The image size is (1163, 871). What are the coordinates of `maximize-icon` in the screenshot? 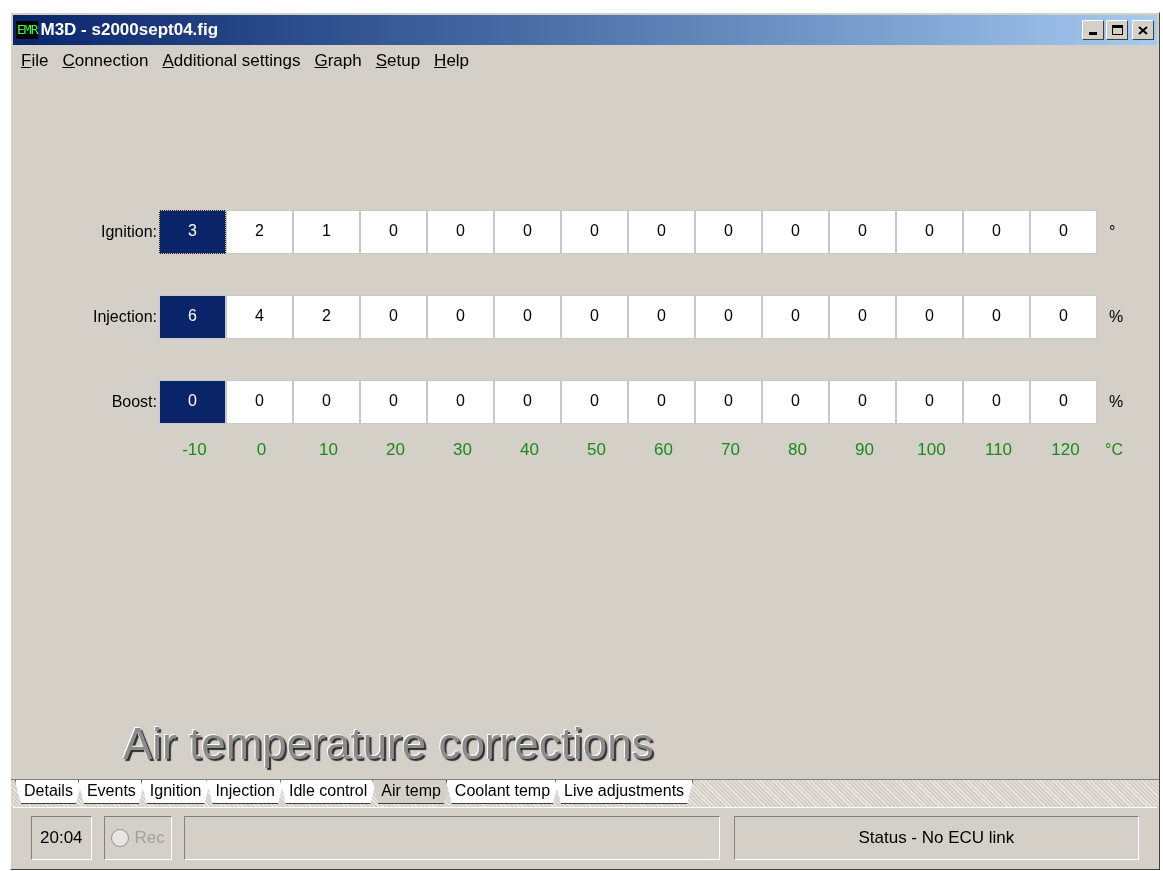 It's located at (1117, 30).